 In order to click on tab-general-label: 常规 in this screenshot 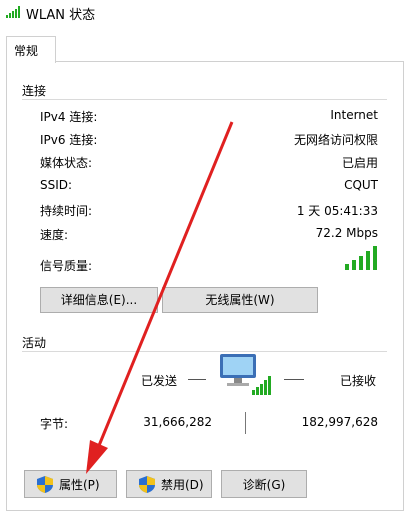, I will do `click(26, 51)`.